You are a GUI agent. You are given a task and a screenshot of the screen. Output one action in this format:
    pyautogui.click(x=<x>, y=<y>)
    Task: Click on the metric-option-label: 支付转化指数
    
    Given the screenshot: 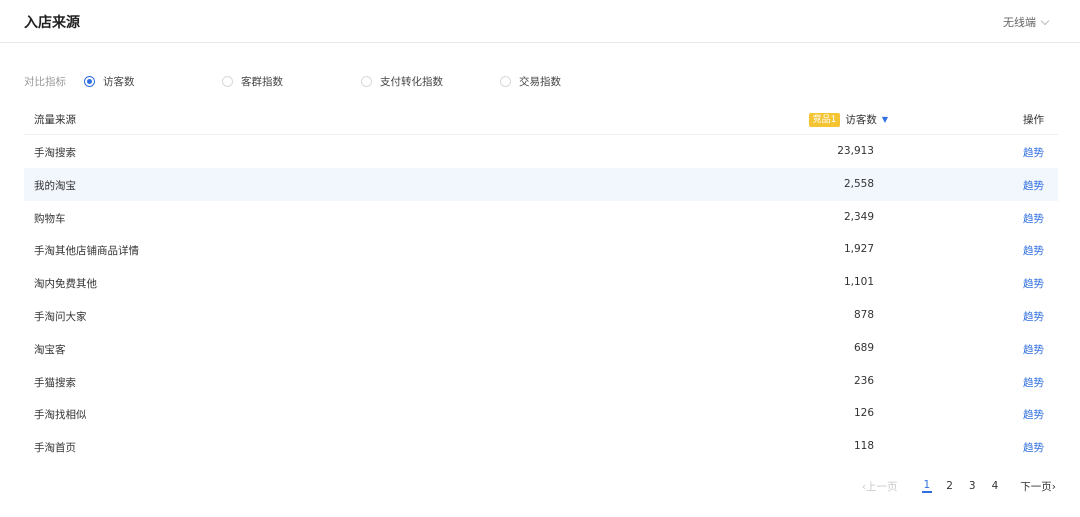 What is the action you would take?
    pyautogui.click(x=411, y=81)
    